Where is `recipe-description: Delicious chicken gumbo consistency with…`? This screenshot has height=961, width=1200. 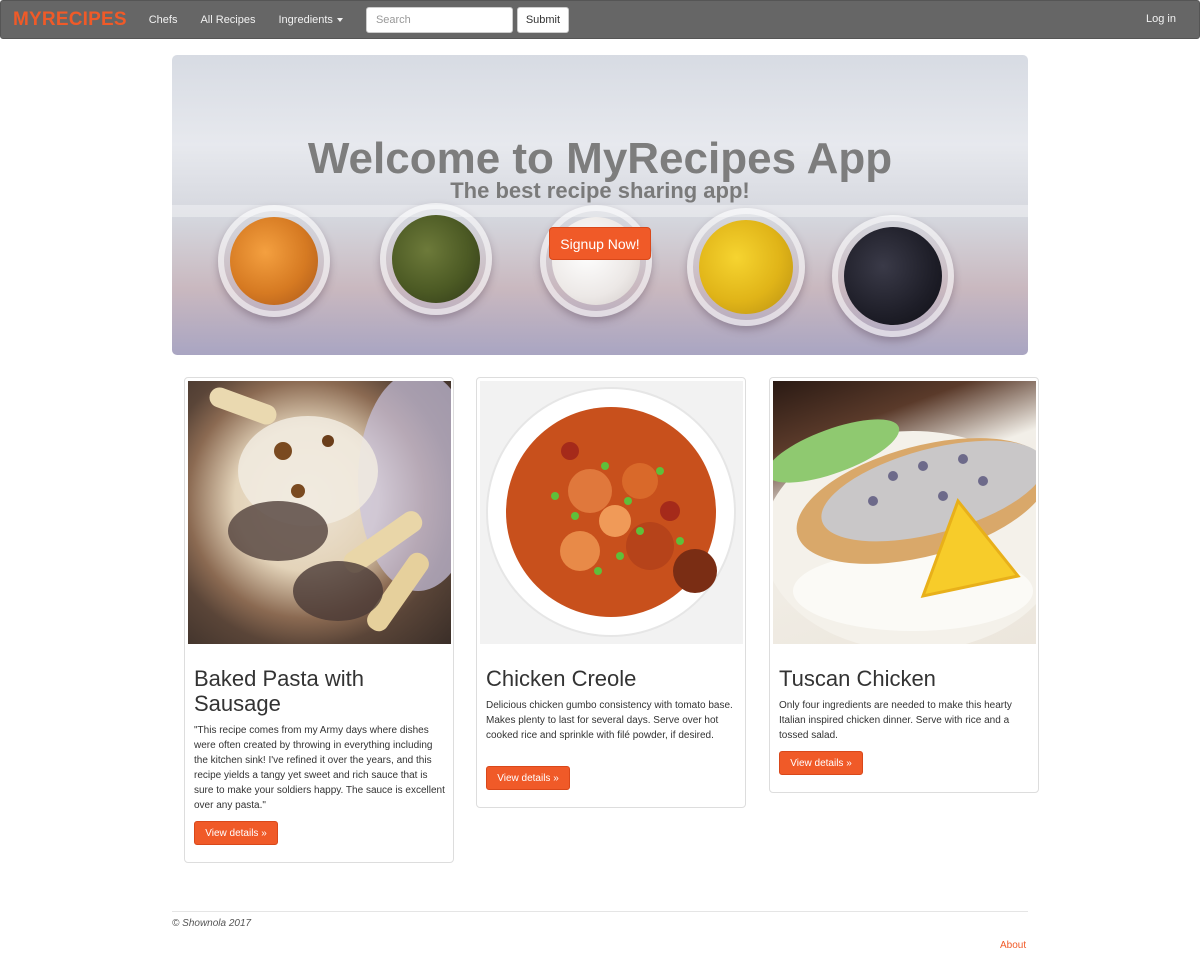 recipe-description: Delicious chicken gumbo consistency with… is located at coordinates (609, 720).